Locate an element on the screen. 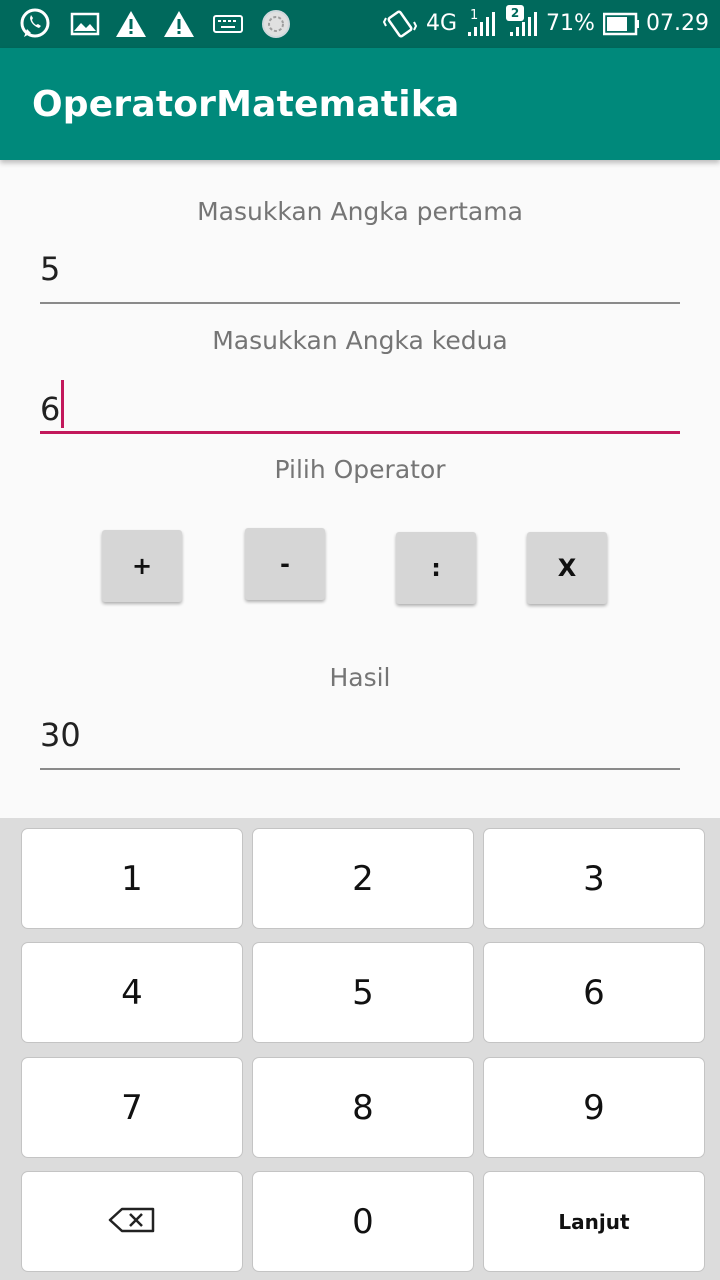  key-1: 1 is located at coordinates (132, 878).